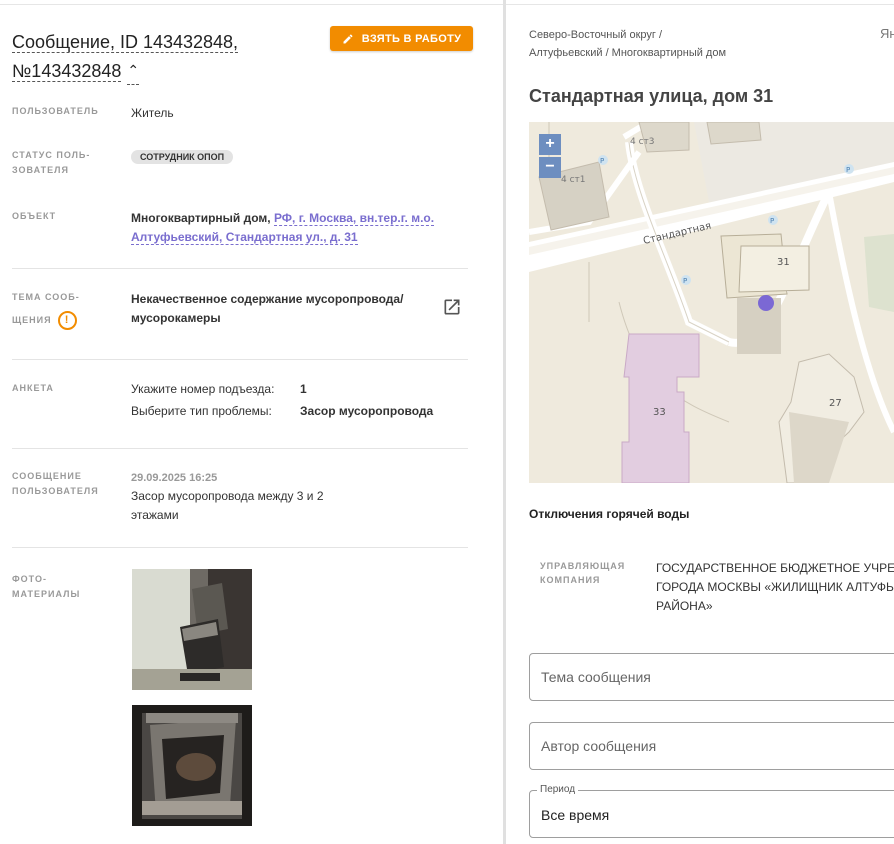  Describe the element at coordinates (201, 411) in the screenshot. I see `survey-question-2: Выберите тип проблемы:` at that location.